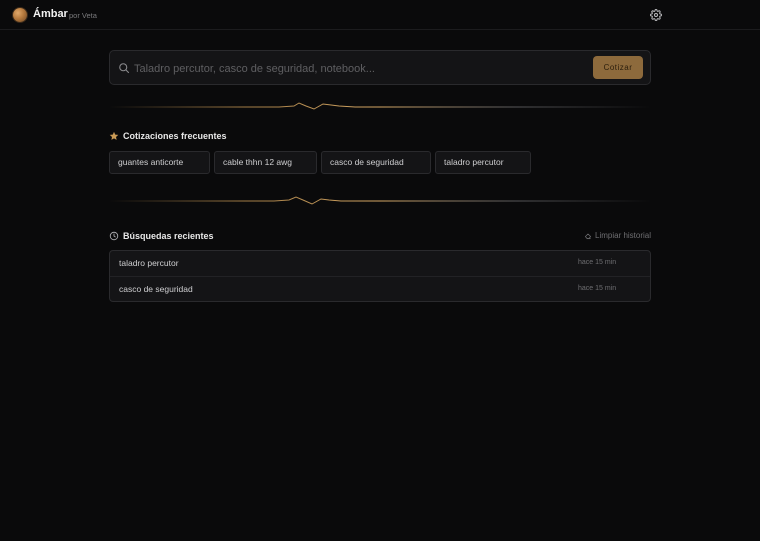 The width and height of the screenshot is (760, 541). Describe the element at coordinates (159, 162) in the screenshot. I see `frequent-chip: guantes anticorte` at that location.